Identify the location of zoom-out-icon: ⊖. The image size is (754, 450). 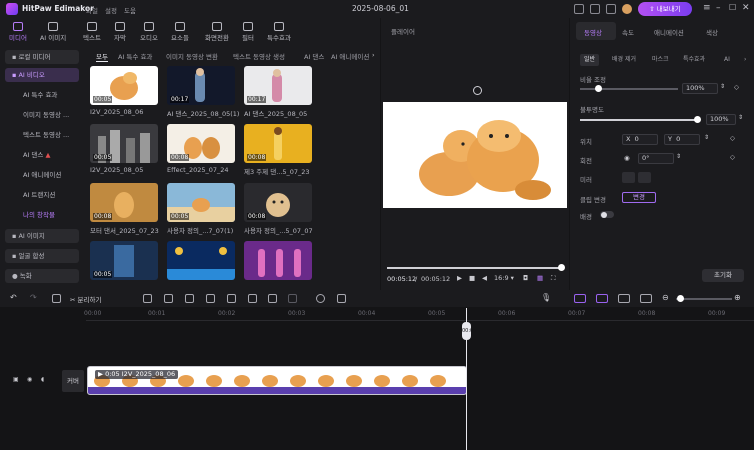
(665, 297).